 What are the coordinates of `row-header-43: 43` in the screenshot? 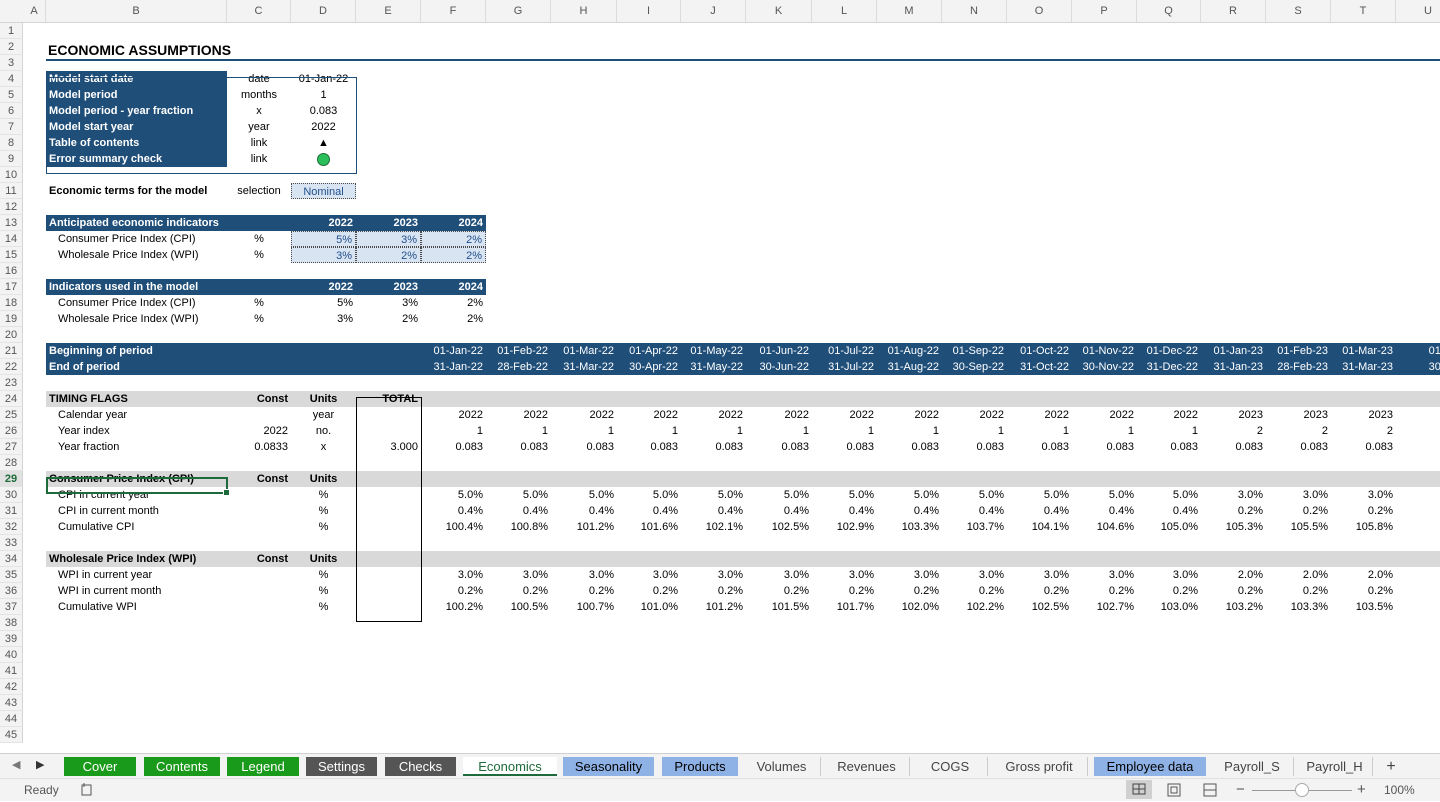 It's located at (11, 703).